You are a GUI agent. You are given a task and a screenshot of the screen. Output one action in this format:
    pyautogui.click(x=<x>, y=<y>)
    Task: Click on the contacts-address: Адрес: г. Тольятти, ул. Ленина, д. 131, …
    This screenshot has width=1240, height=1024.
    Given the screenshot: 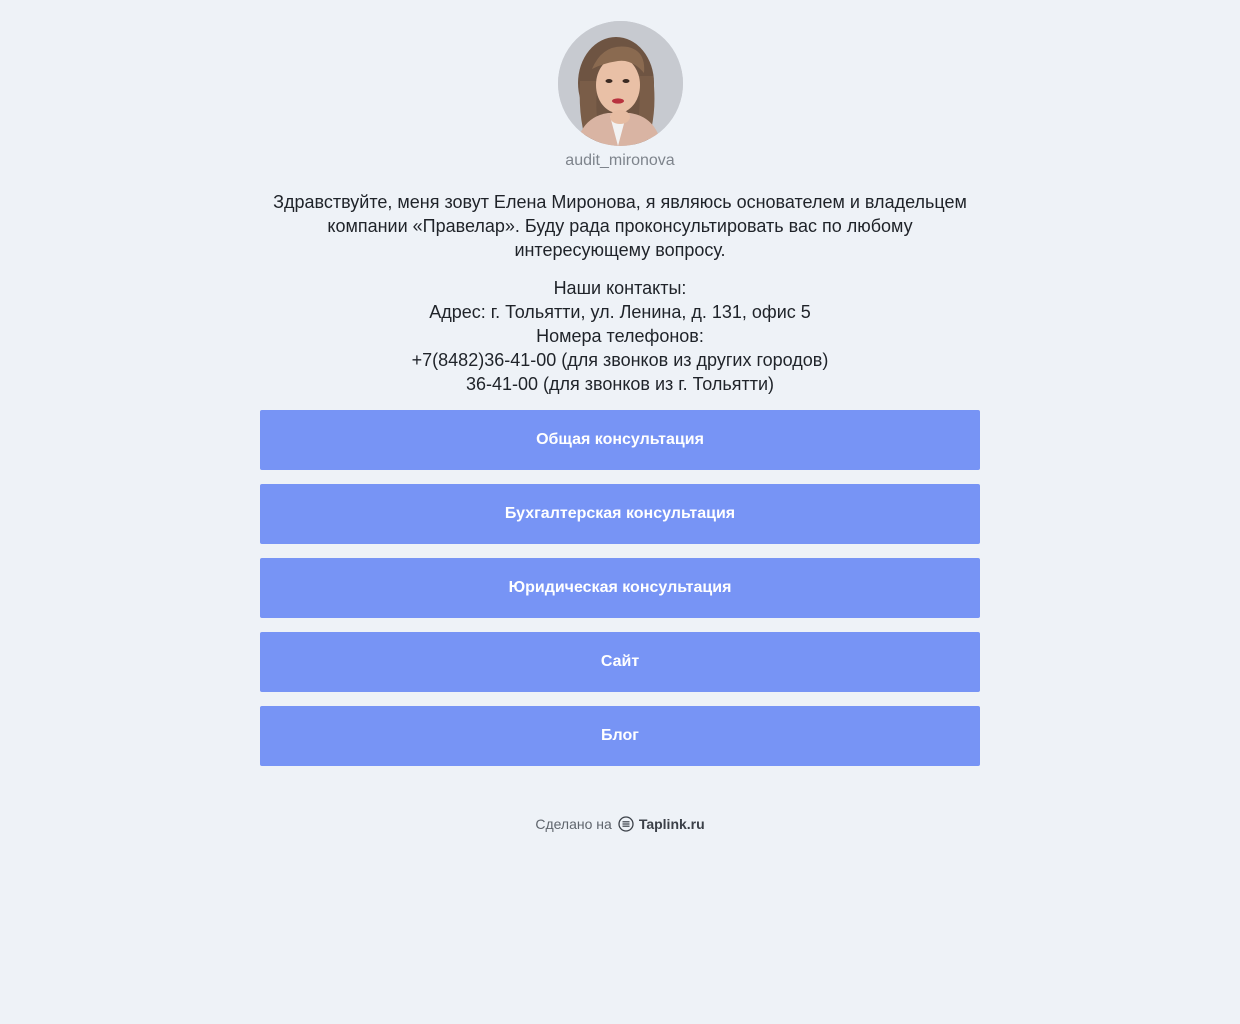 What is the action you would take?
    pyautogui.click(x=620, y=312)
    